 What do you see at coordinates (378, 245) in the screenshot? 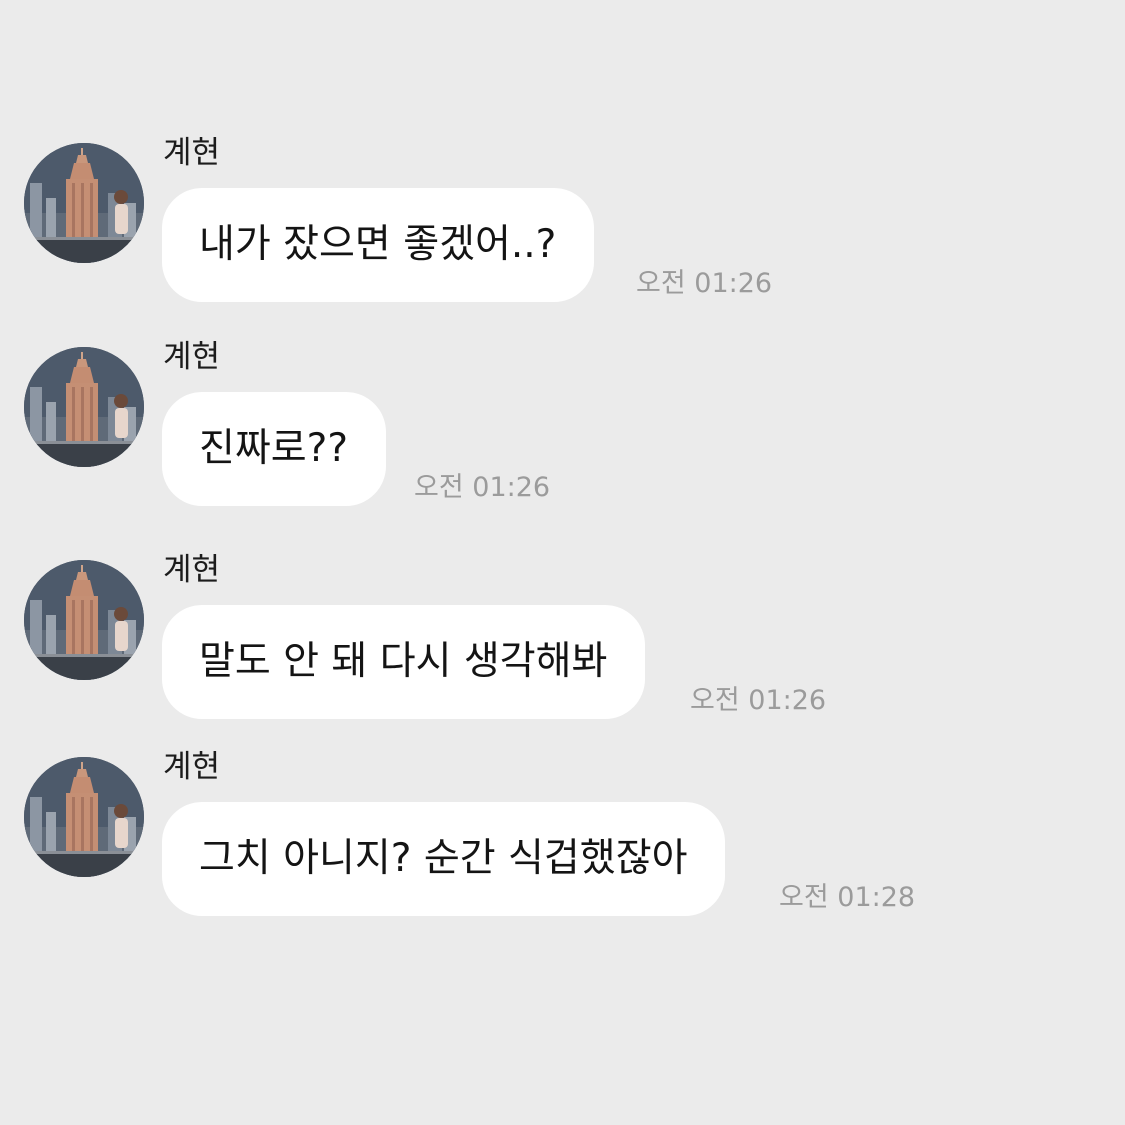
I see `message-bubble: 내가 잤으면 좋겠어..?` at bounding box center [378, 245].